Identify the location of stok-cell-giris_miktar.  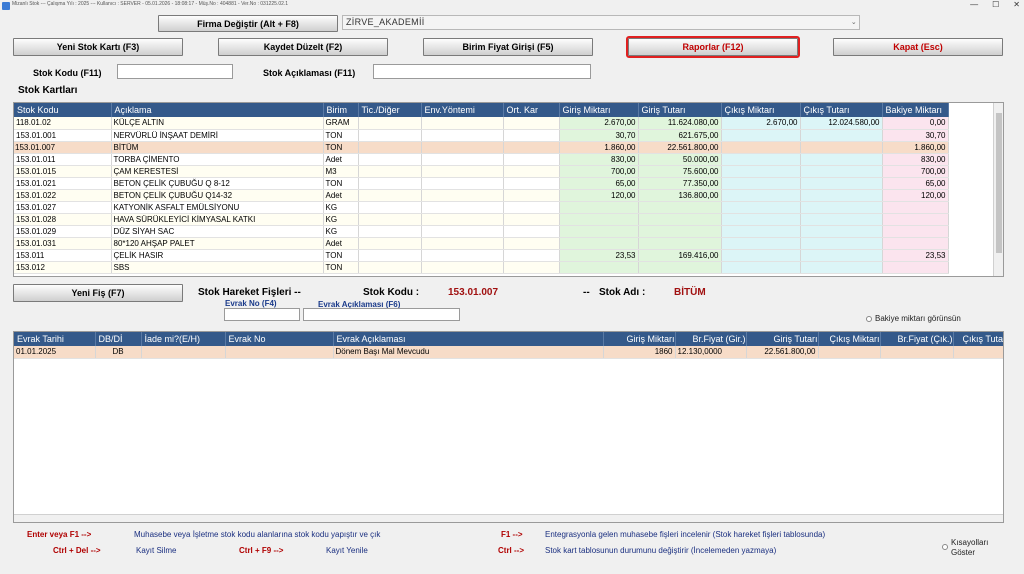
(599, 267).